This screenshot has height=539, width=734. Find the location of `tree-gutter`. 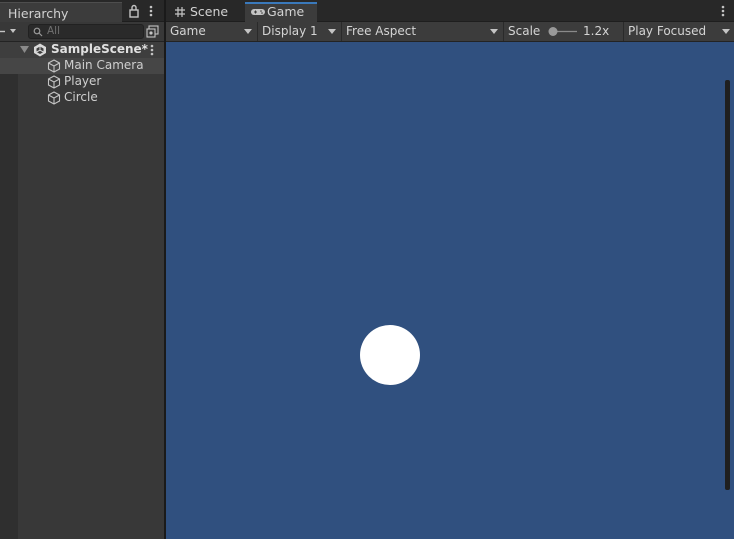

tree-gutter is located at coordinates (9, 290).